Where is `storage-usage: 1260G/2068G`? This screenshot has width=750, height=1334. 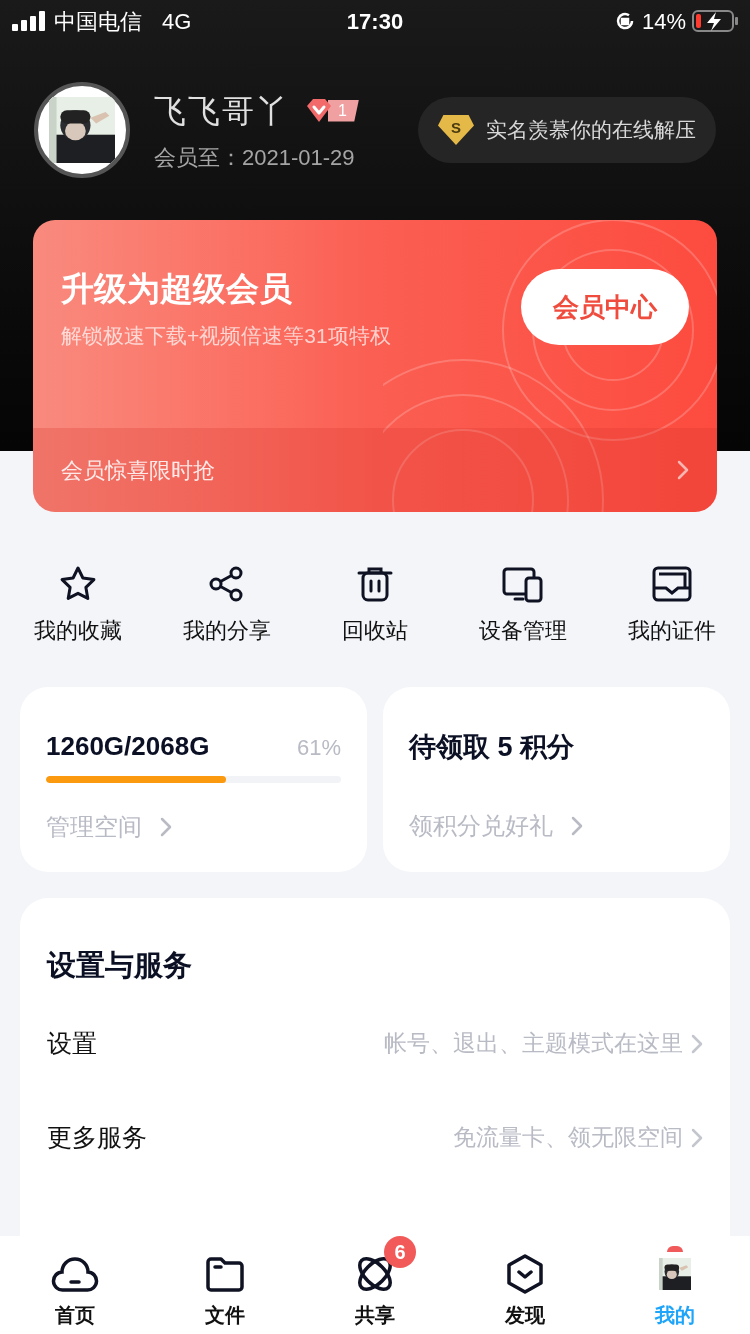
storage-usage: 1260G/2068G is located at coordinates (128, 746).